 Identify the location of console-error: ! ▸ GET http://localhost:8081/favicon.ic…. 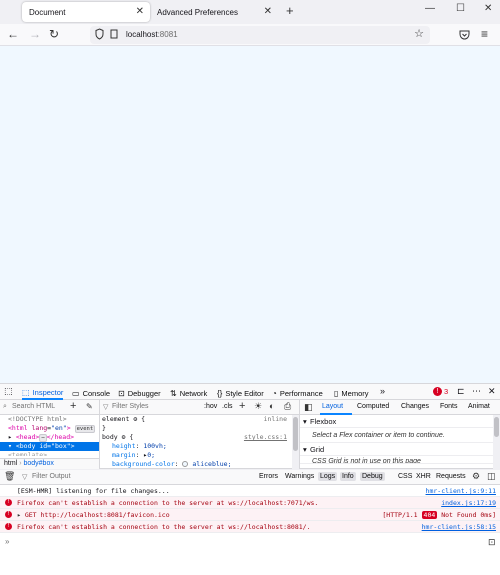
(250, 515).